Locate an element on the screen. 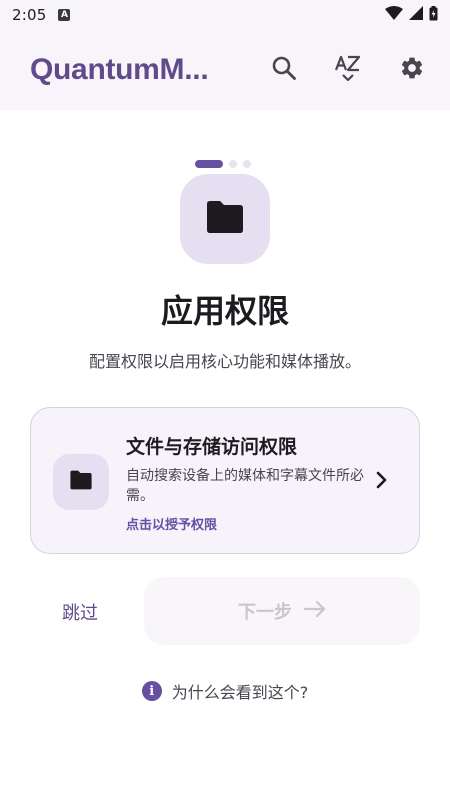 The image size is (450, 800). sort-button is located at coordinates (348, 70).